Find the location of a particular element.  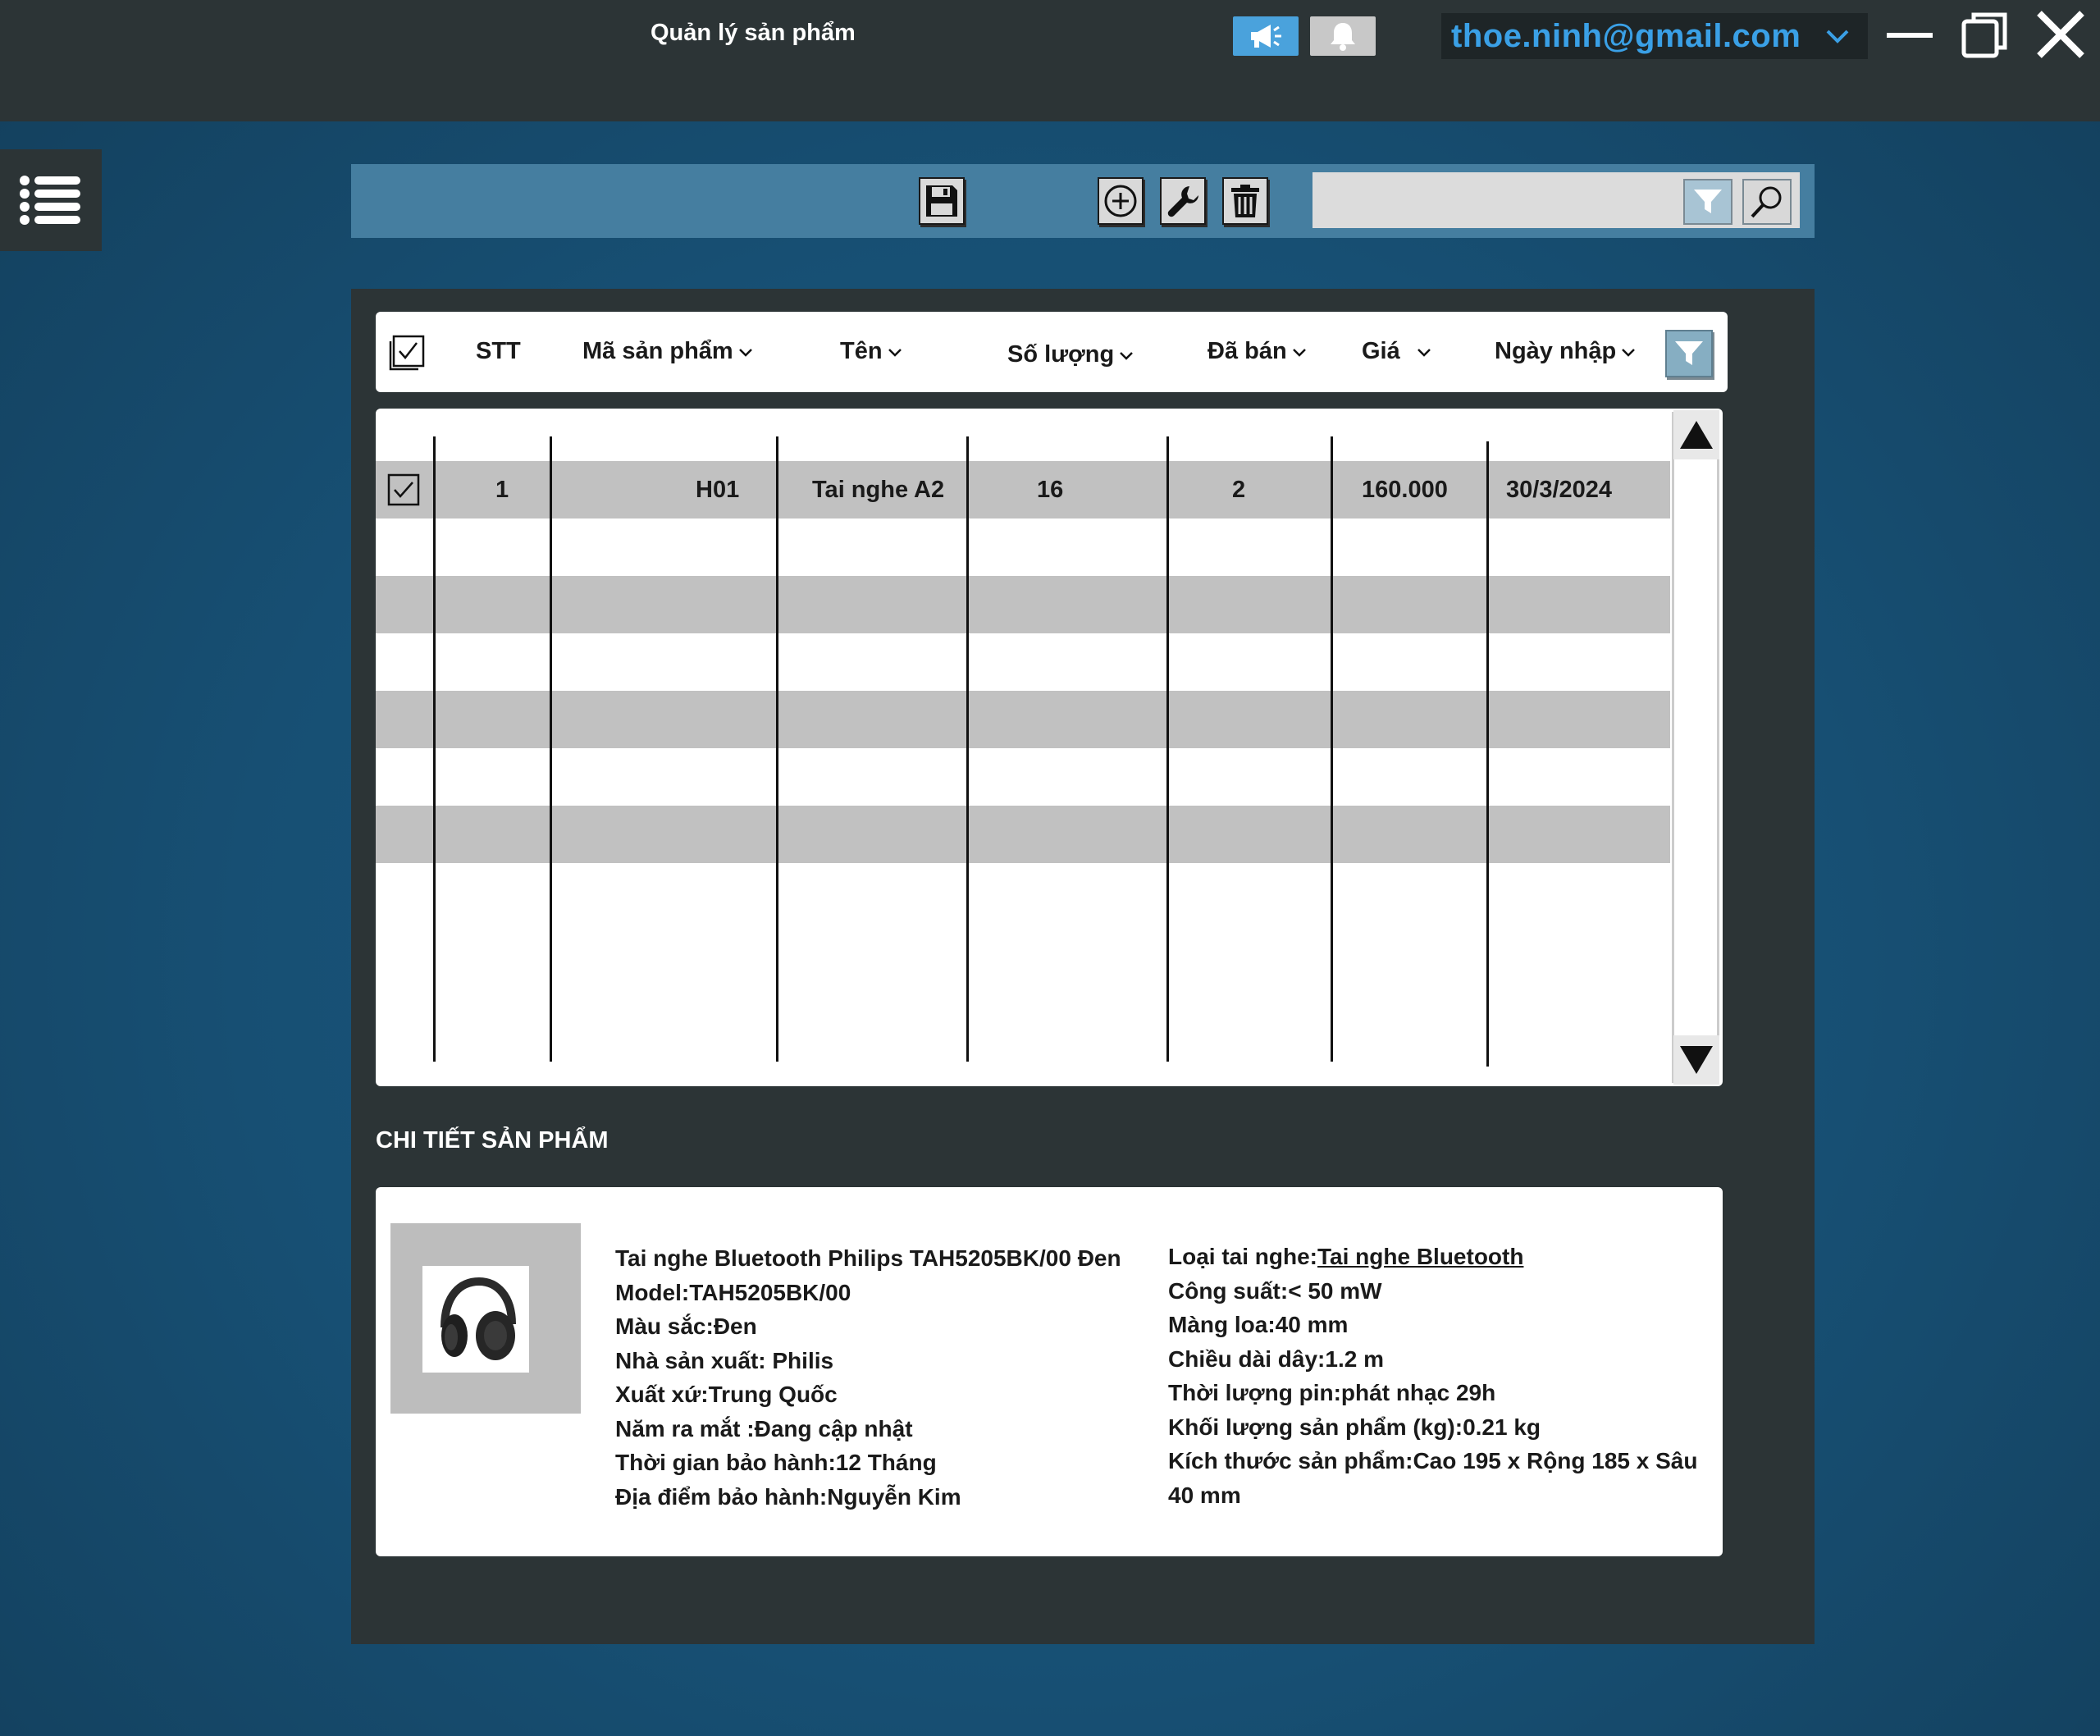

column-header-ma-san-pham: Mã sản phẩm is located at coordinates (667, 351).